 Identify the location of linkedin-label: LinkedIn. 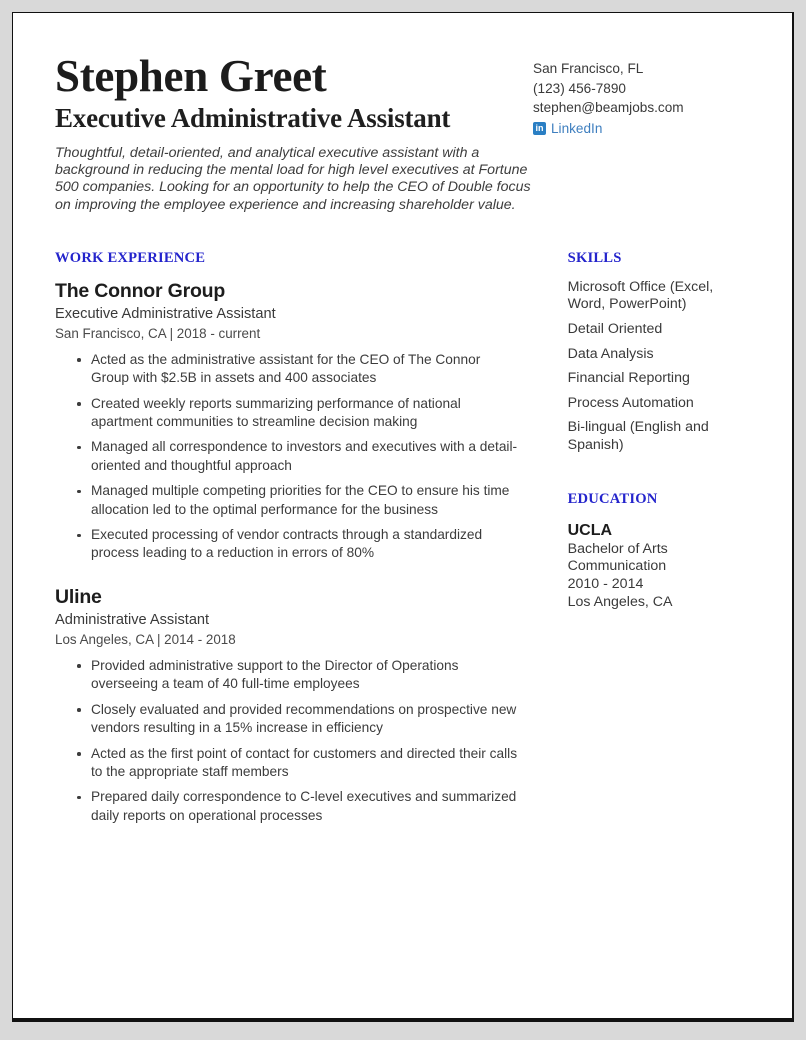
(577, 128).